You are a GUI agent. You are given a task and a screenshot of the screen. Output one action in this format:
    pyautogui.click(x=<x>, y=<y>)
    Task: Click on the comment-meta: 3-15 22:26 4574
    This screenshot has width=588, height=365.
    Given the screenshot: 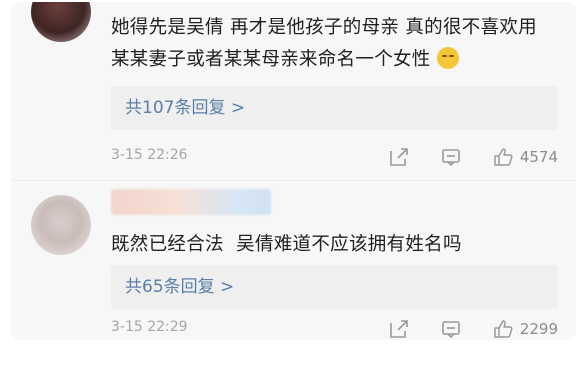 What is the action you would take?
    pyautogui.click(x=334, y=157)
    